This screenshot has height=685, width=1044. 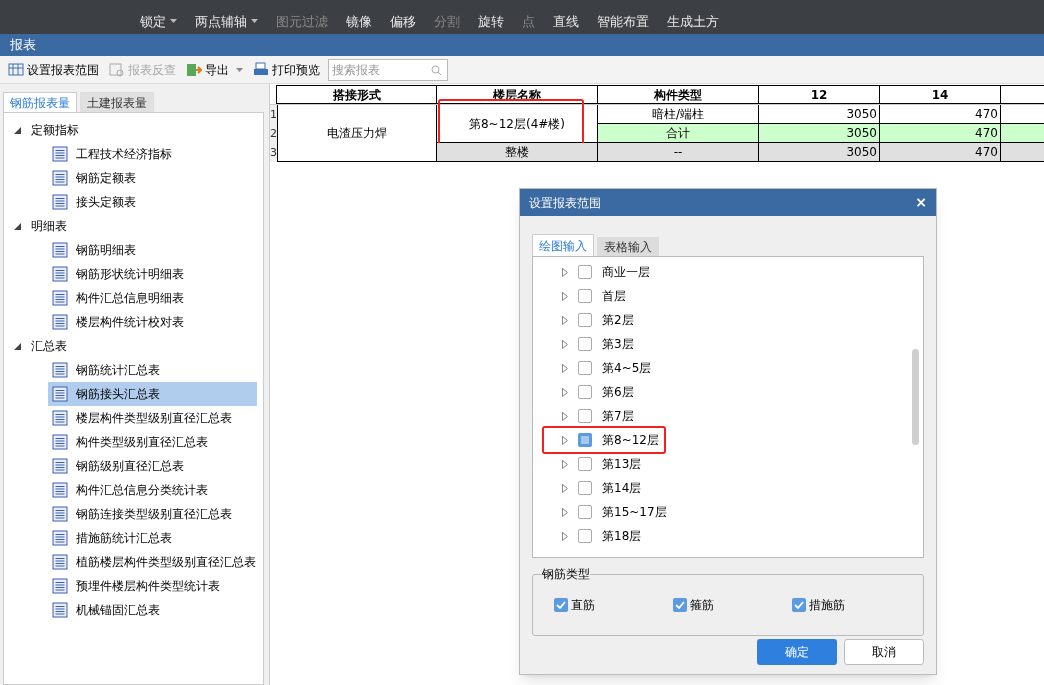 What do you see at coordinates (152, 538) in the screenshot?
I see `report-item: 措施筋统计汇总表` at bounding box center [152, 538].